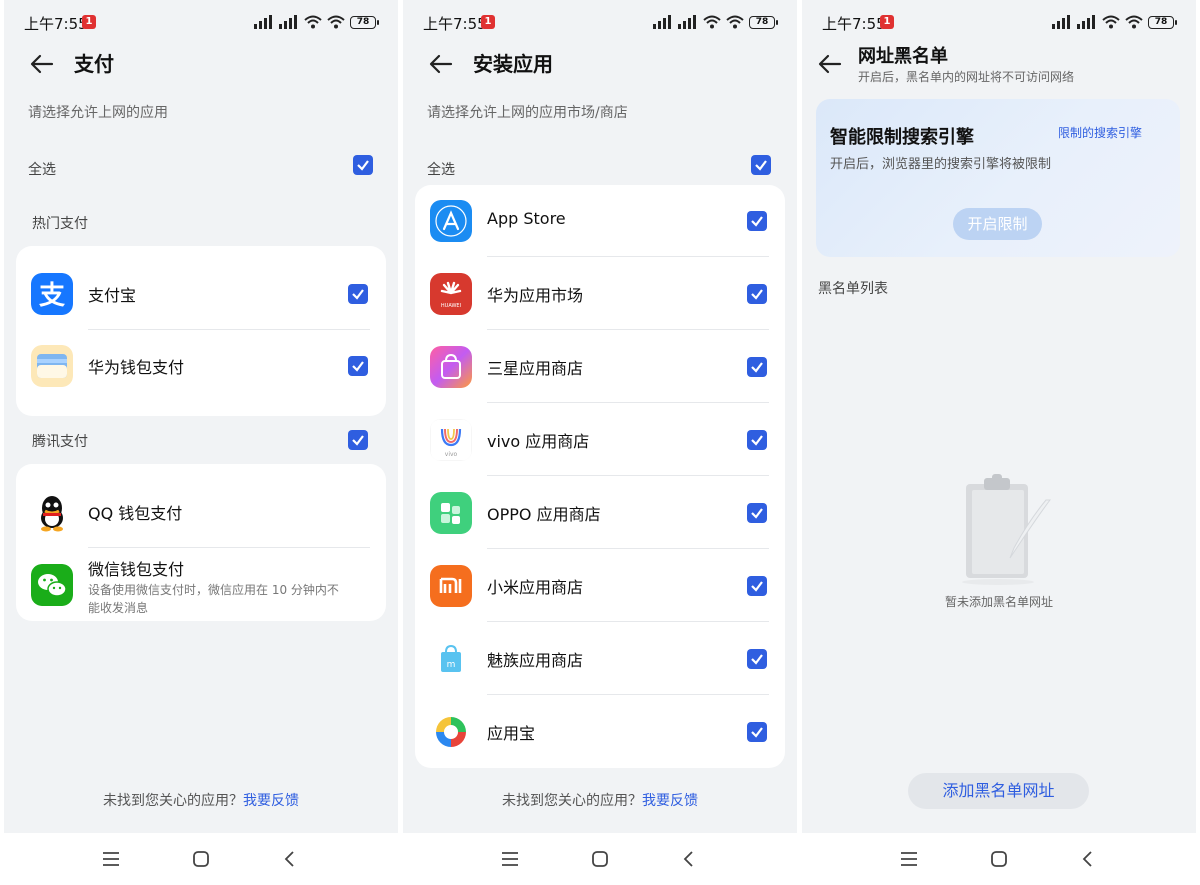 The image size is (1200, 885). Describe the element at coordinates (600, 586) in the screenshot. I see `list-item-xiaomi-store: 小米应用商店` at that location.